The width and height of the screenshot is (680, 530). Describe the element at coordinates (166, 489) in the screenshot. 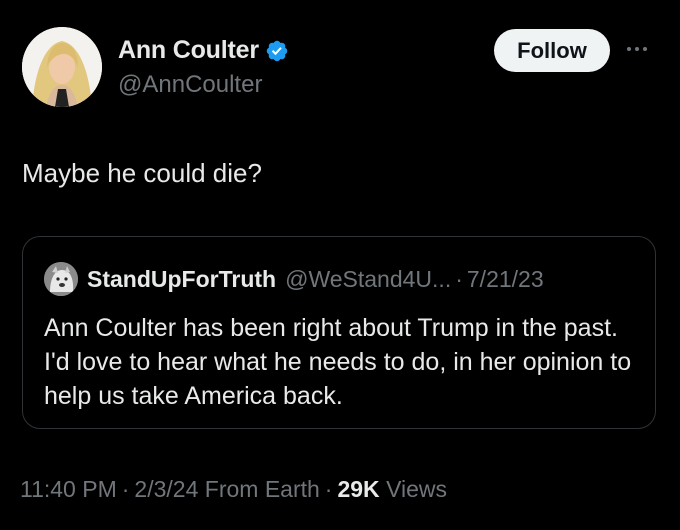

I see `tweet-date: 2/3/24` at that location.